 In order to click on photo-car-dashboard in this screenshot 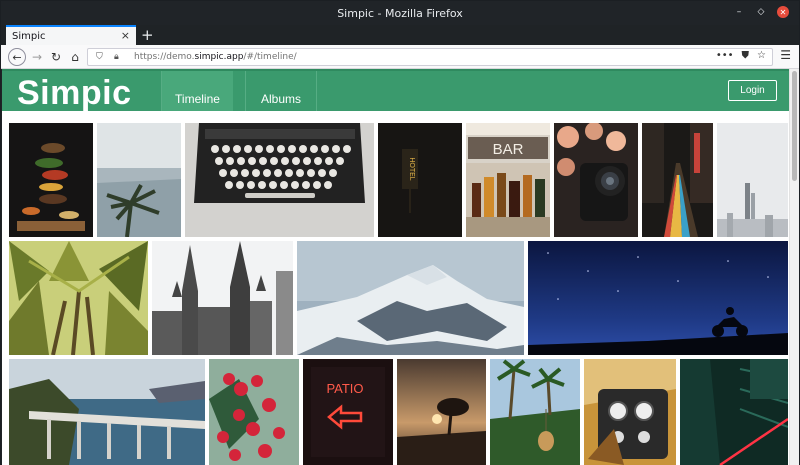, I will do `click(630, 412)`.